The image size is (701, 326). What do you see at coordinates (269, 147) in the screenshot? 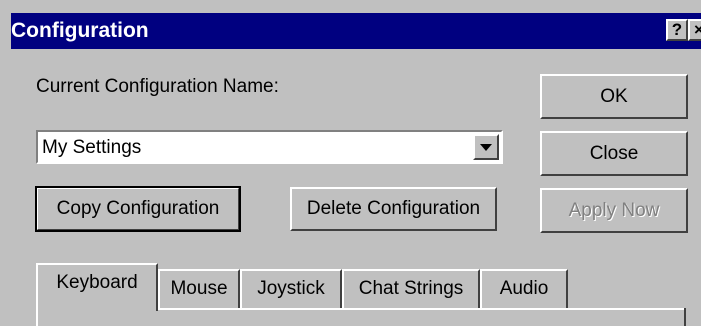
I see `configuration-name-combobox: My Settings` at bounding box center [269, 147].